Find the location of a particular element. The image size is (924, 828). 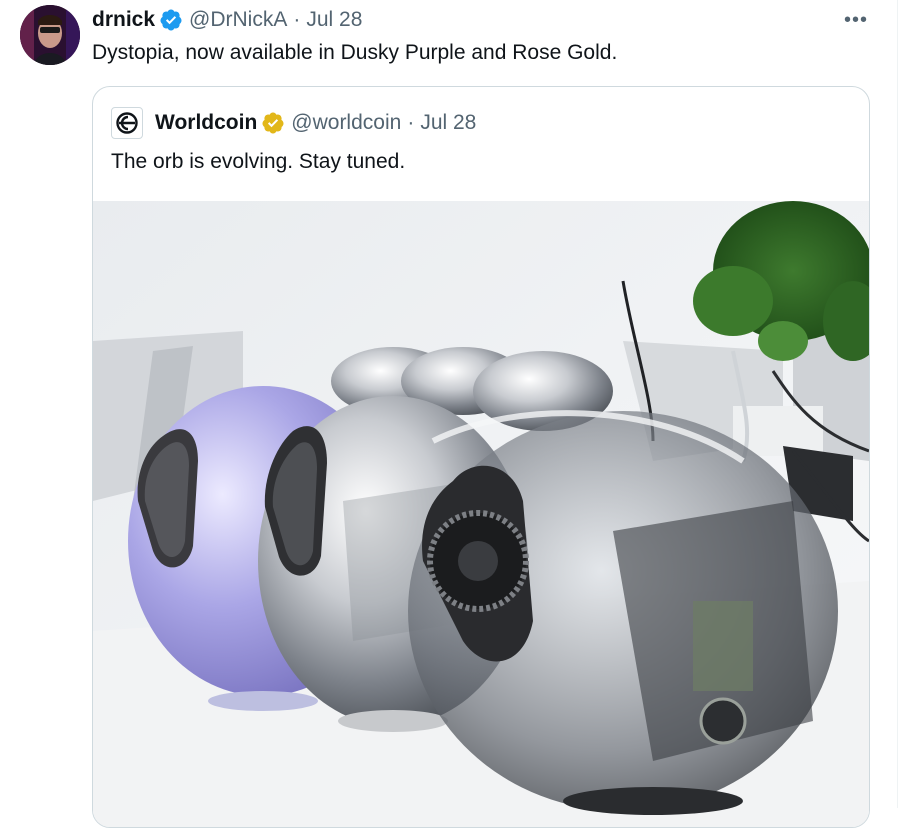

author-handle: @DrNickA is located at coordinates (238, 20).